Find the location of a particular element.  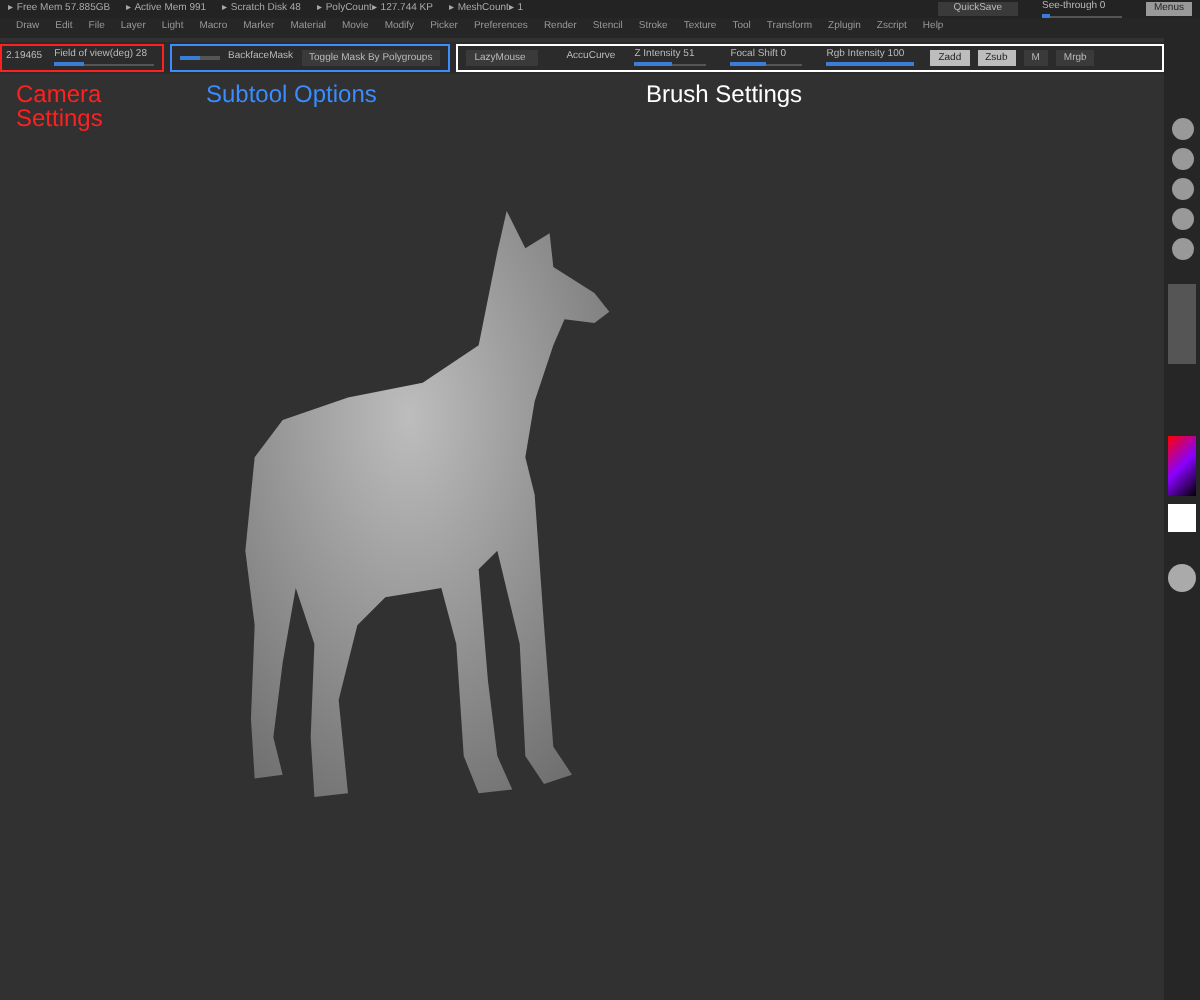

annotation-label: Subtool Options is located at coordinates (292, 94).